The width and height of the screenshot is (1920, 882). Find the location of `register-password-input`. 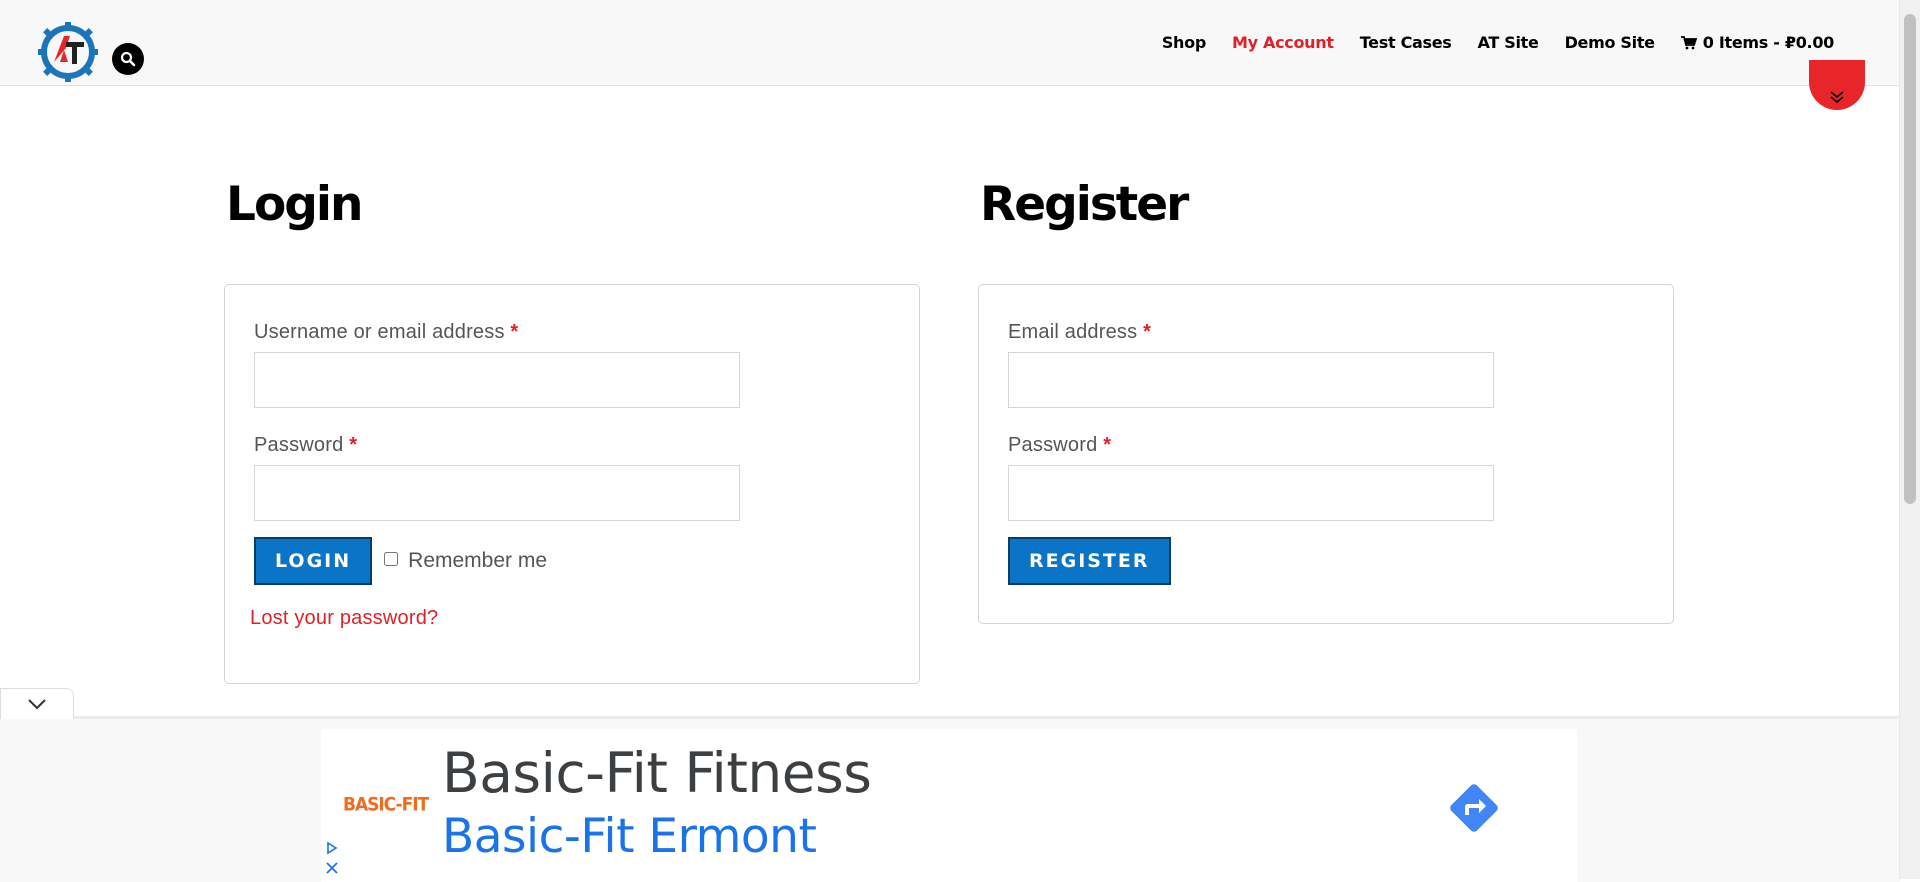

register-password-input is located at coordinates (1251, 493).